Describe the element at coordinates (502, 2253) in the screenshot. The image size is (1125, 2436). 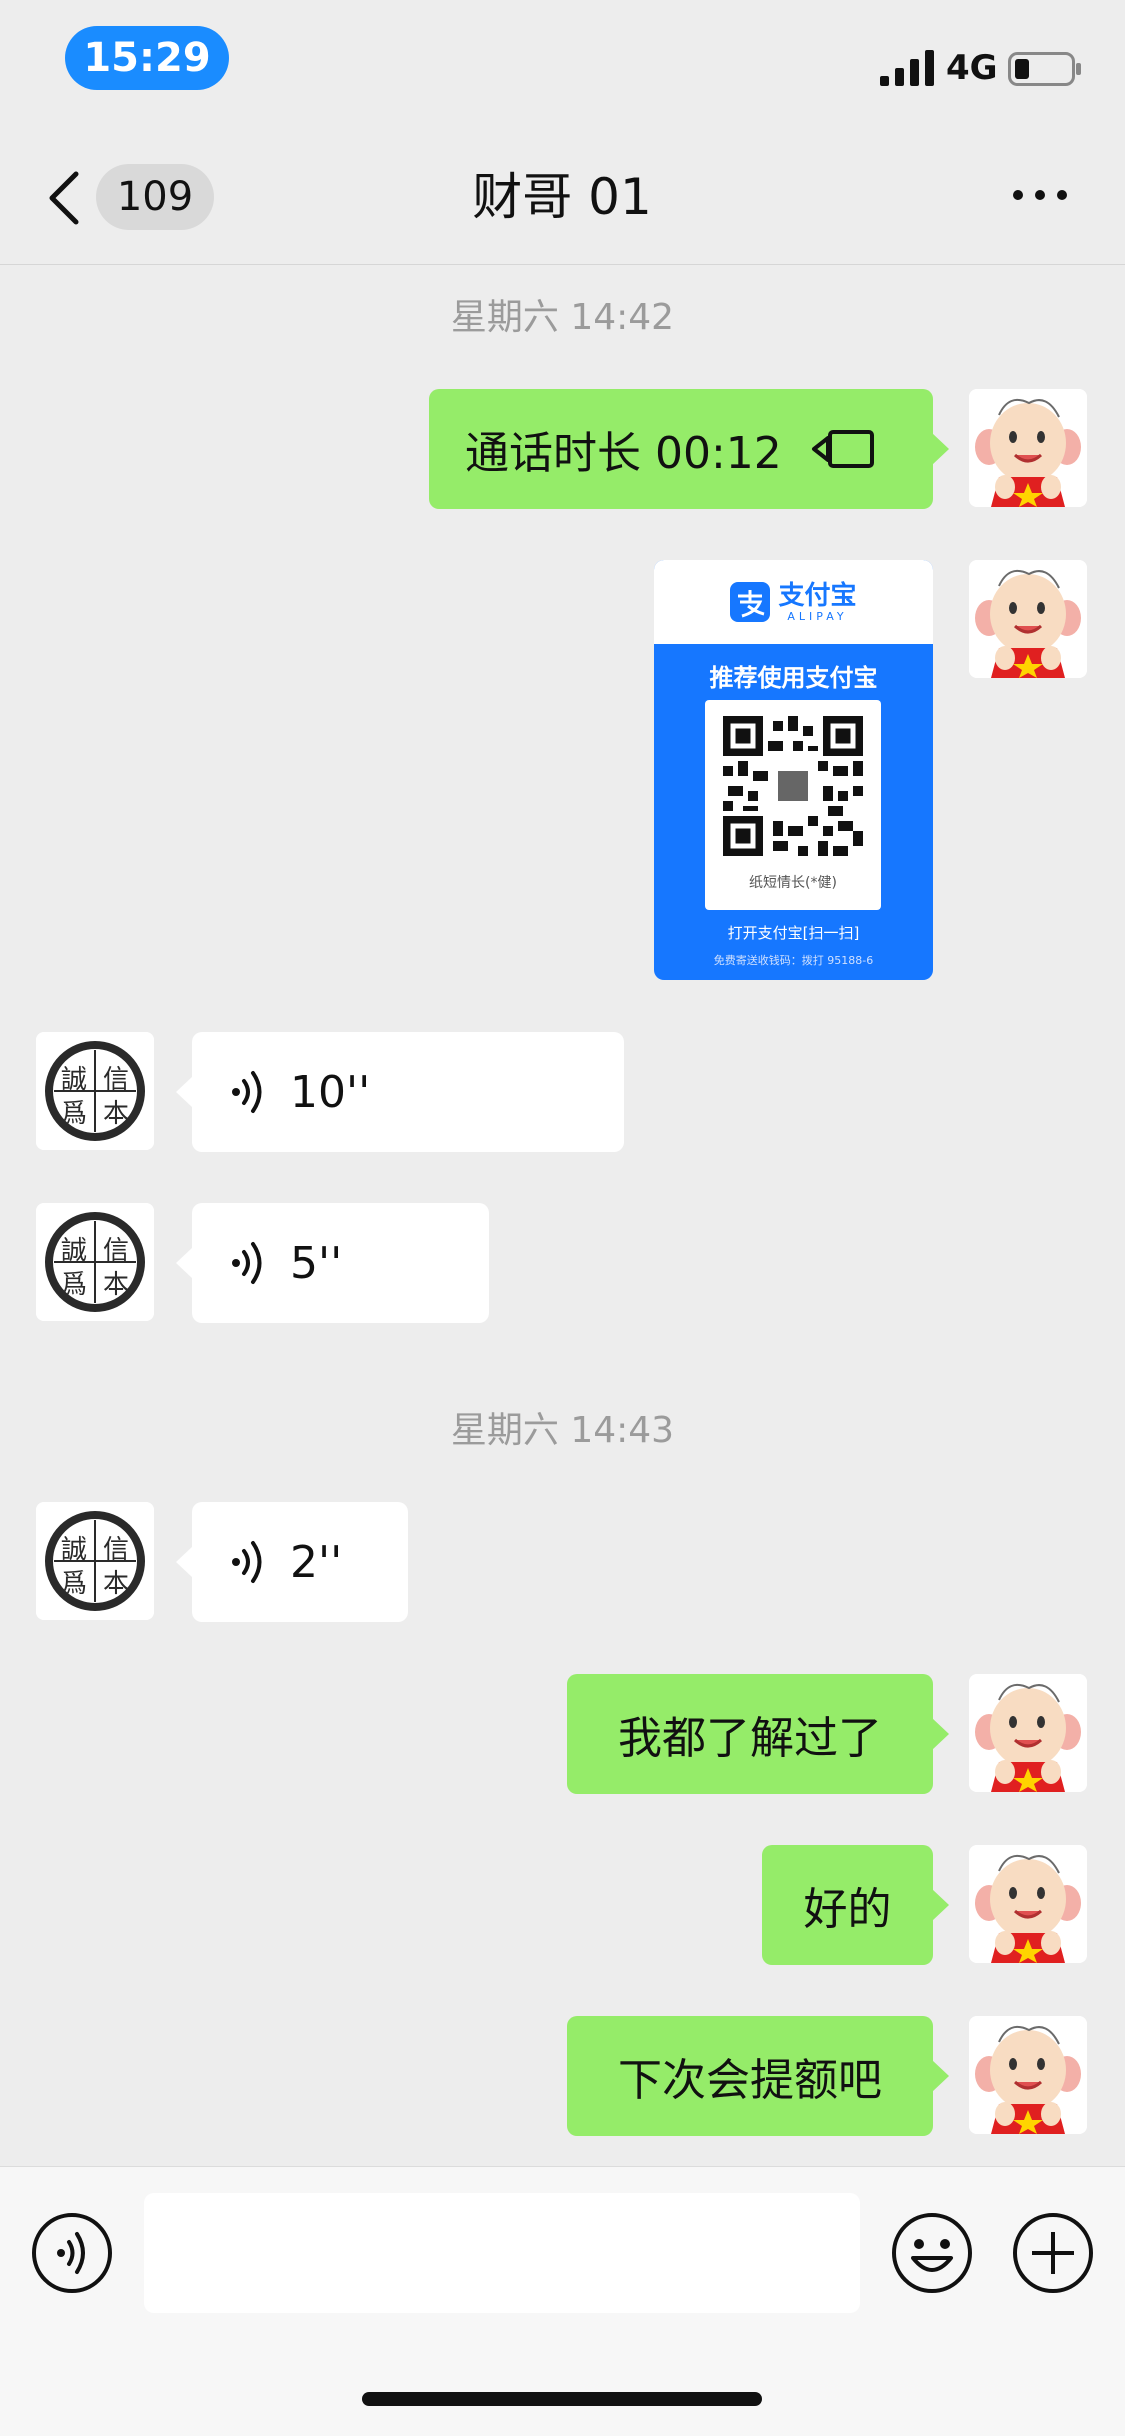
I see `message-input` at that location.